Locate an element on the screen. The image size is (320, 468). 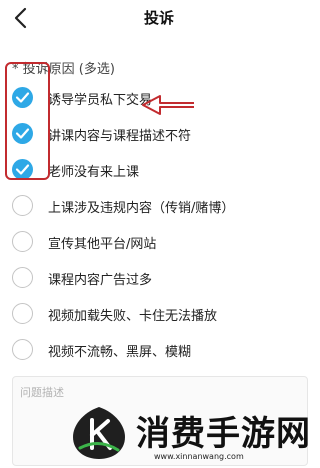
option-label: 讲课内容与课程描述不符 is located at coordinates (120, 136).